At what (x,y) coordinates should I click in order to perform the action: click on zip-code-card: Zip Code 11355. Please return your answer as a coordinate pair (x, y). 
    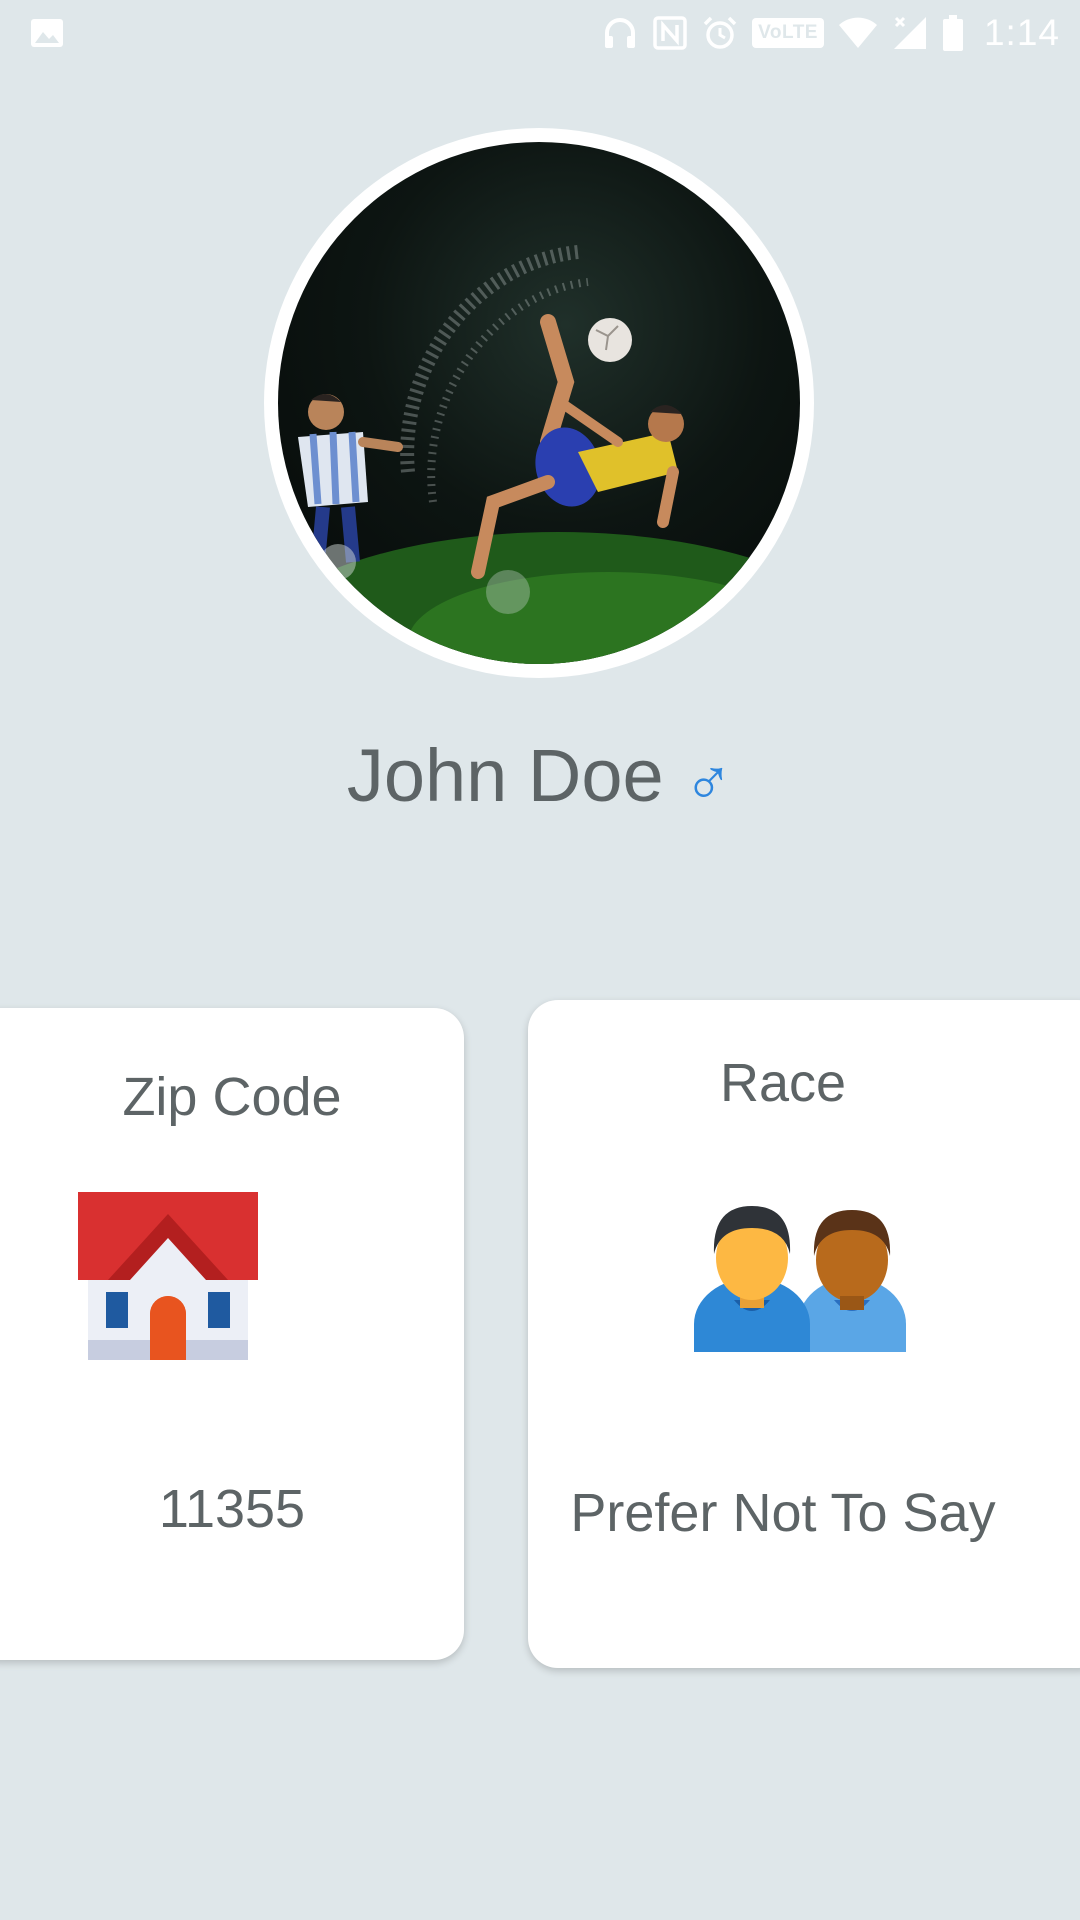
    Looking at the image, I should click on (232, 1334).